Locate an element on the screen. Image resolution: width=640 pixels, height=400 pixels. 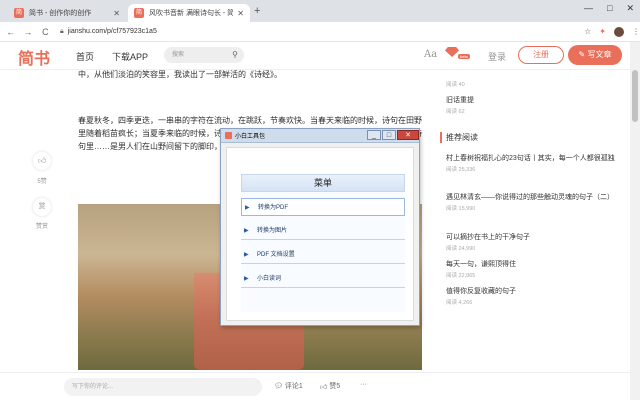
browser-menu-icon: ⋮ is located at coordinates (636, 31).